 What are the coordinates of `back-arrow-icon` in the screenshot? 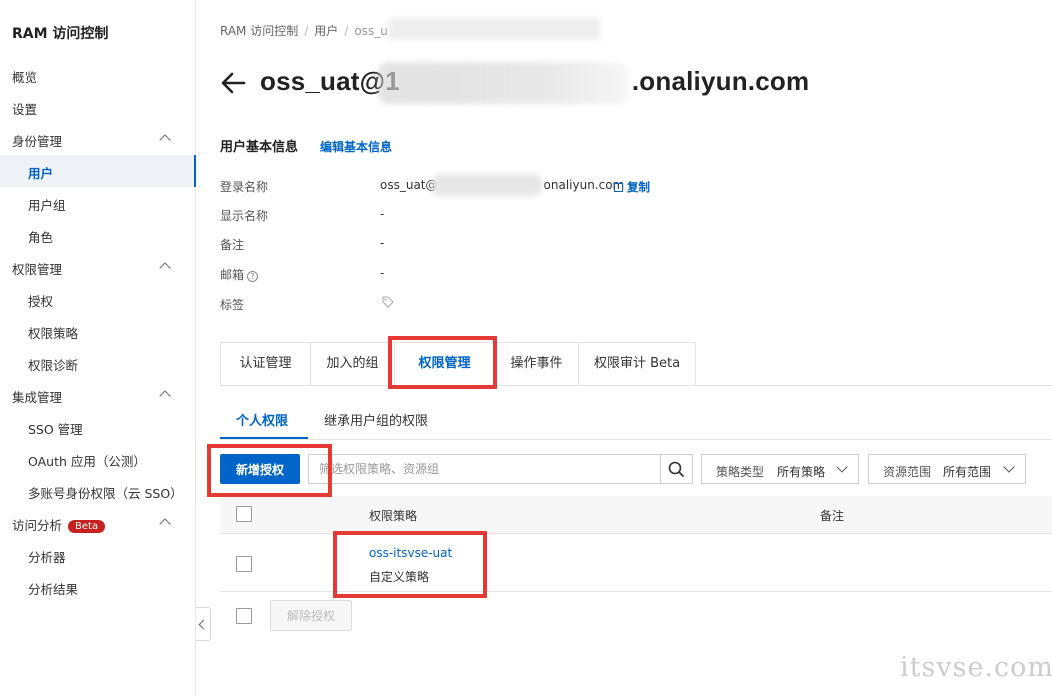 It's located at (233, 83).